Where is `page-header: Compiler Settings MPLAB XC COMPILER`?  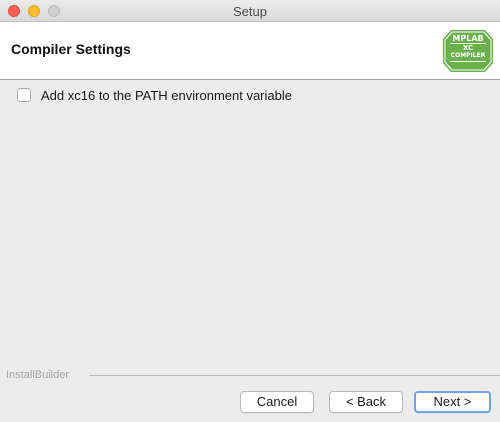
page-header: Compiler Settings MPLAB XC COMPILER is located at coordinates (250, 51).